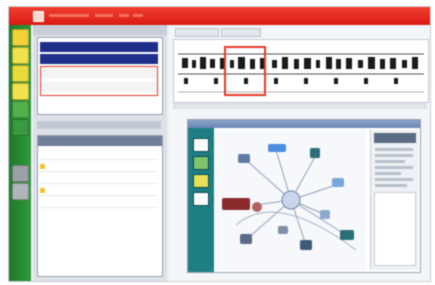 Image resolution: width=435 pixels, height=285 pixels. Describe the element at coordinates (300, 106) in the screenshot. I see `horizontal-scrollbar` at that location.